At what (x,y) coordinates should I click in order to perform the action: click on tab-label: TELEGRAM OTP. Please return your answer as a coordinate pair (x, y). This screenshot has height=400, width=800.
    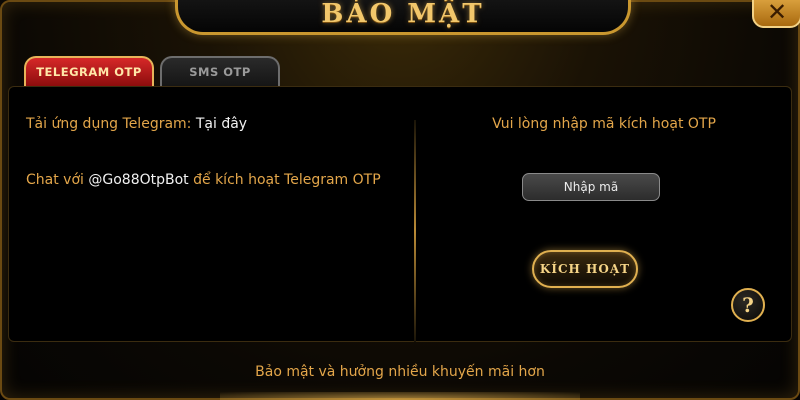
    Looking at the image, I should click on (89, 72).